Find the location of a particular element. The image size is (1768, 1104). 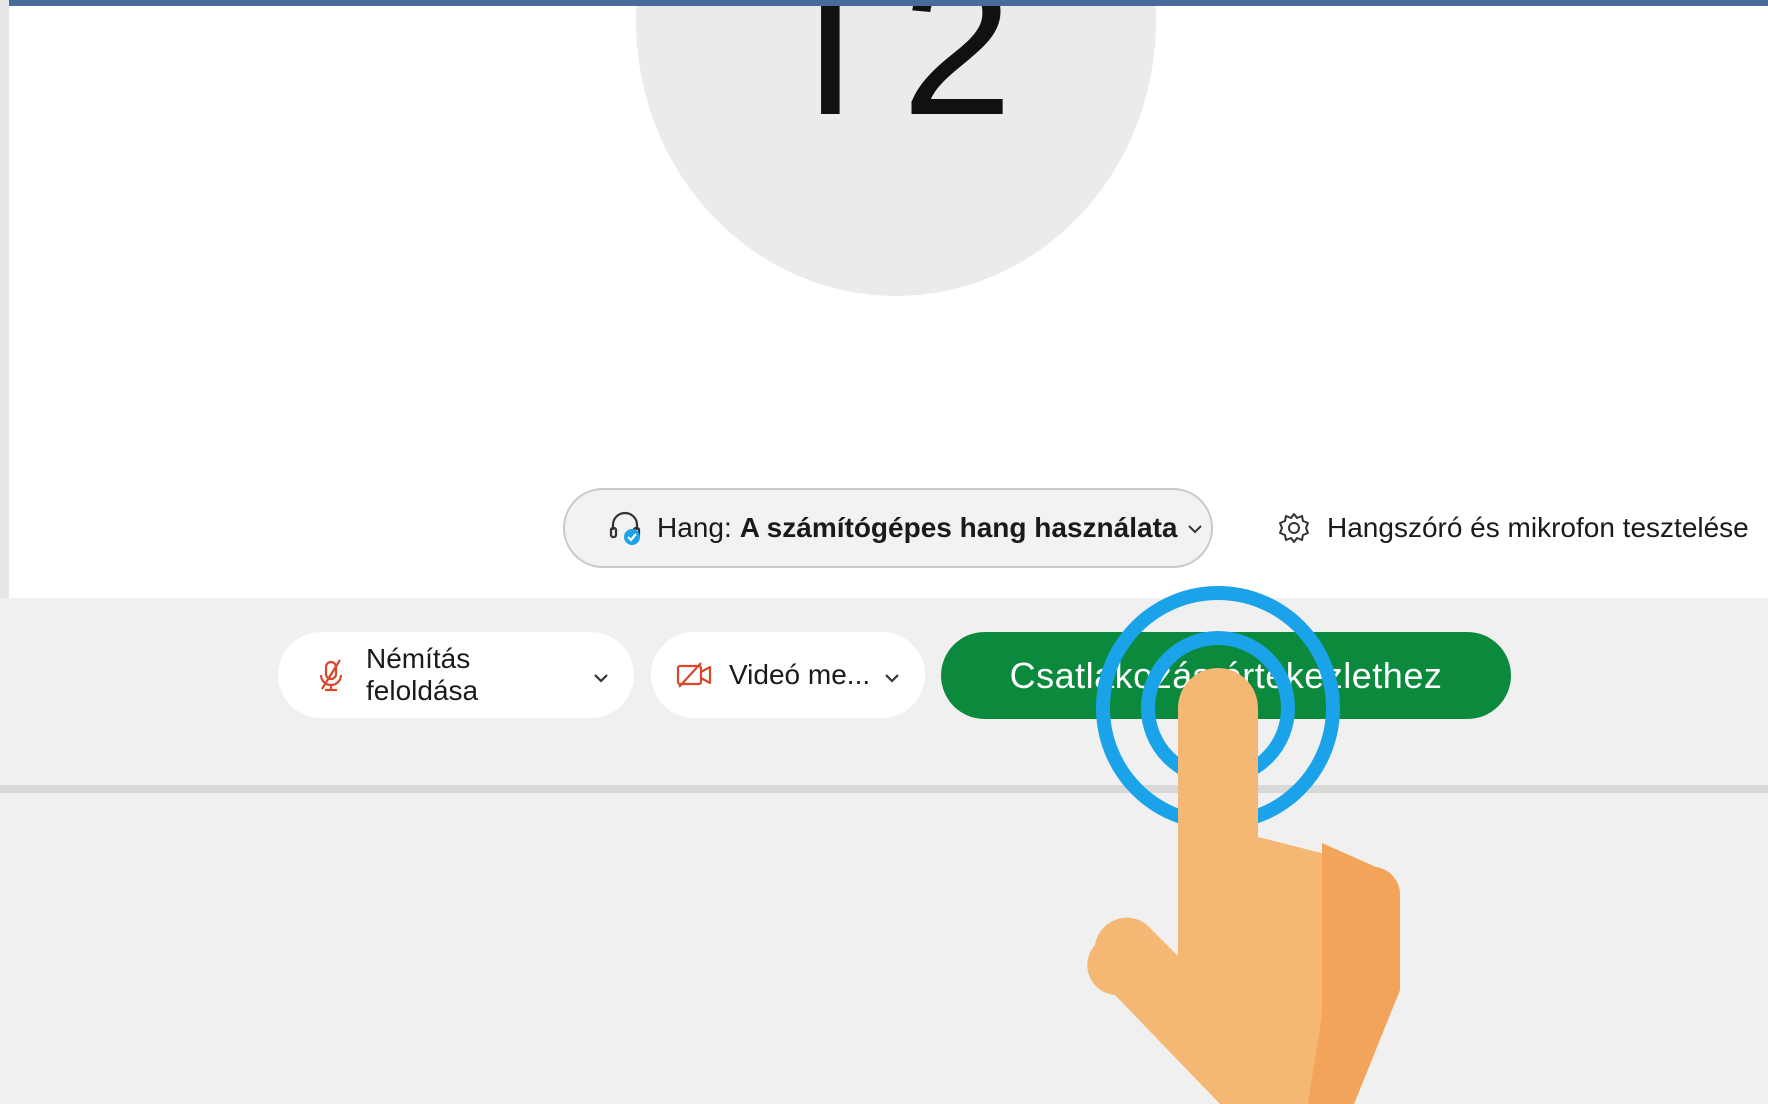

audio-connection-dropdown: Hang: A számítógépes hang használata is located at coordinates (888, 528).